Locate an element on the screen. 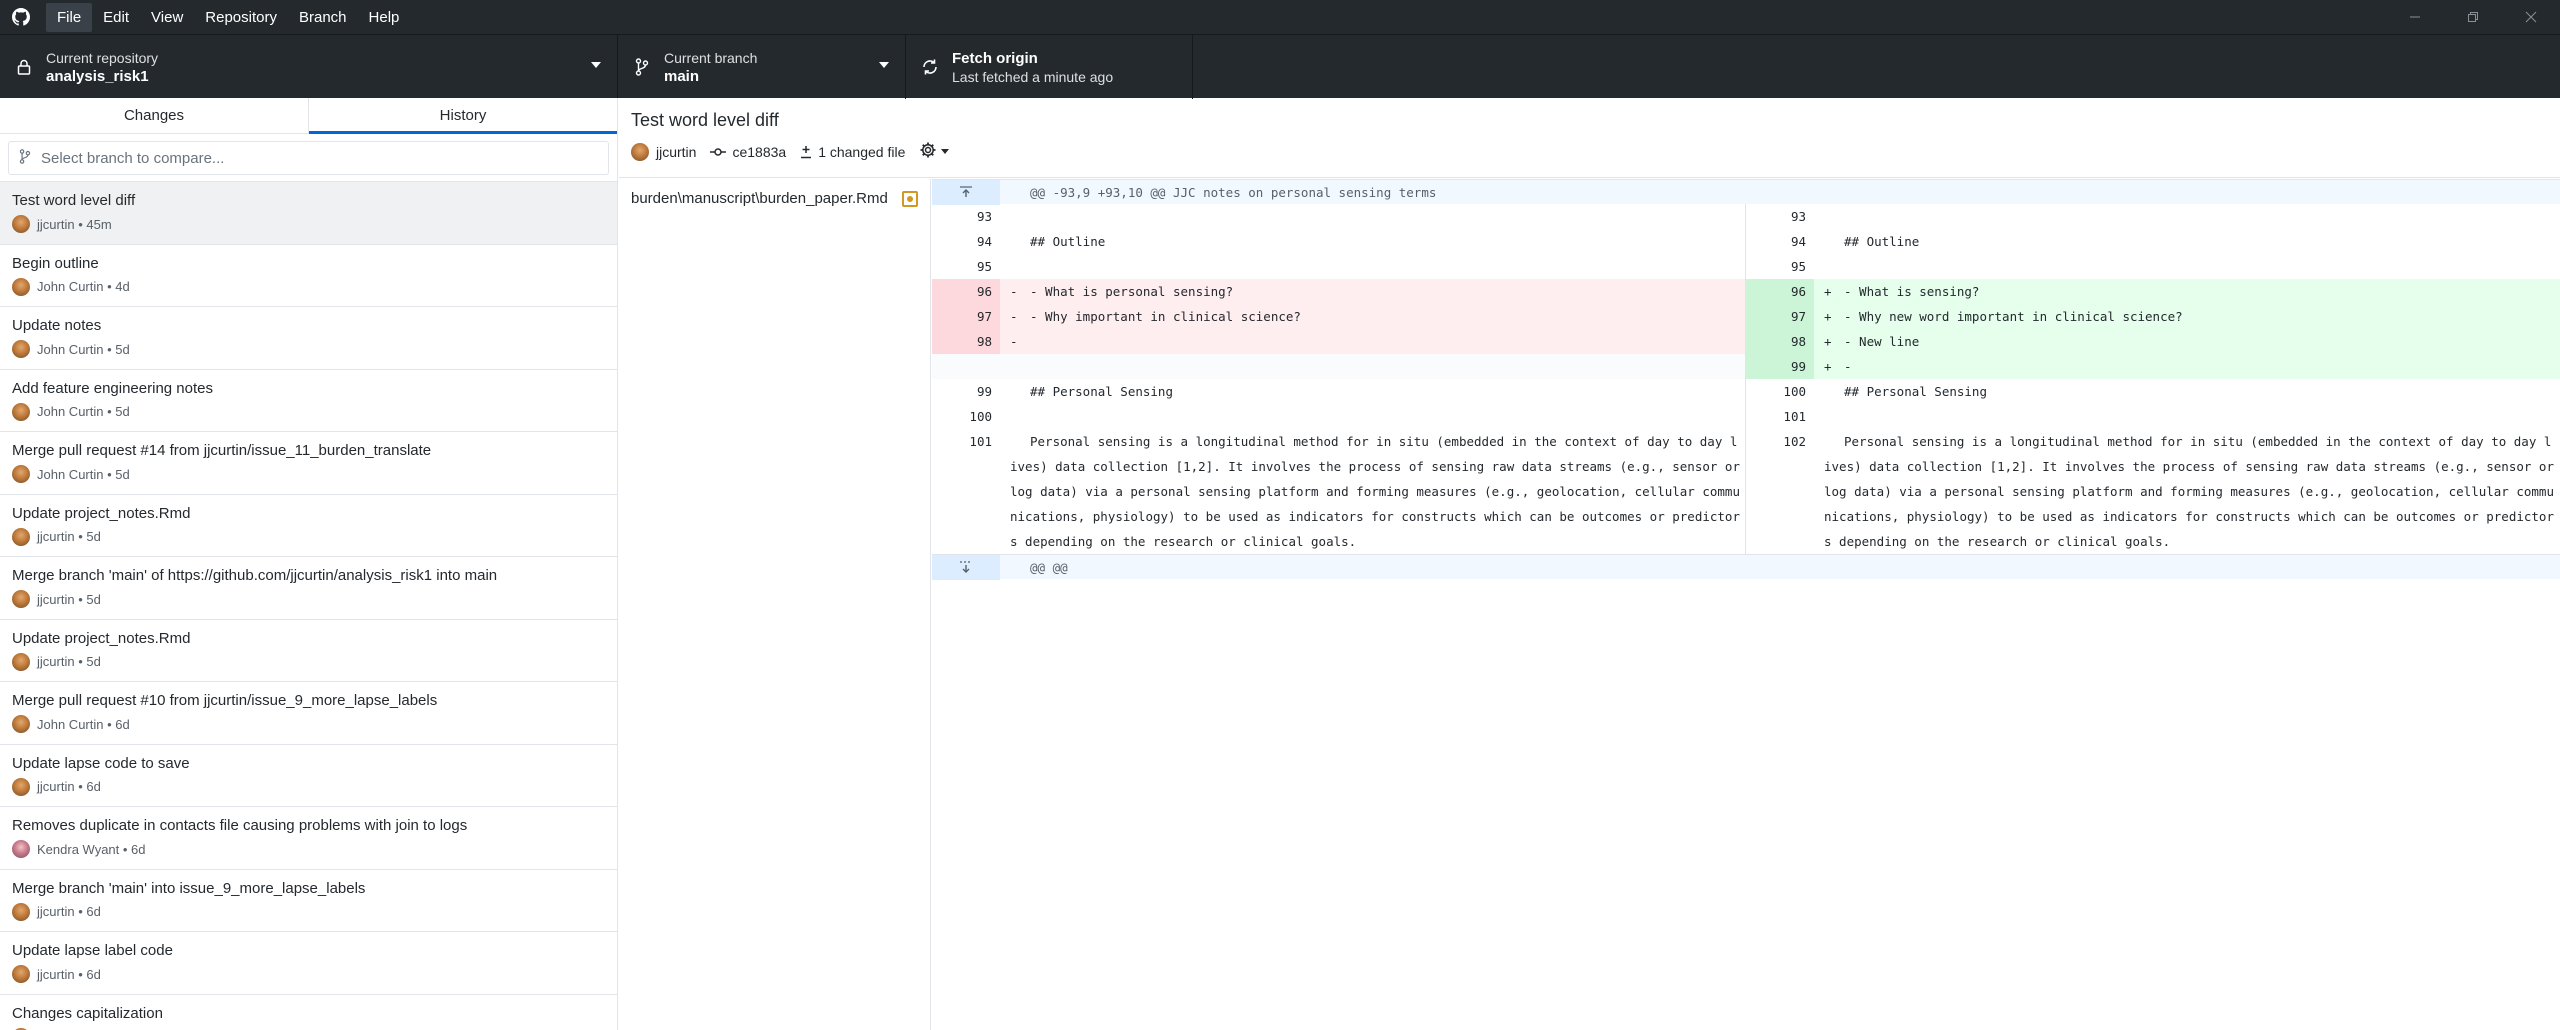  diff-left-cell: 100 is located at coordinates (1339, 416).